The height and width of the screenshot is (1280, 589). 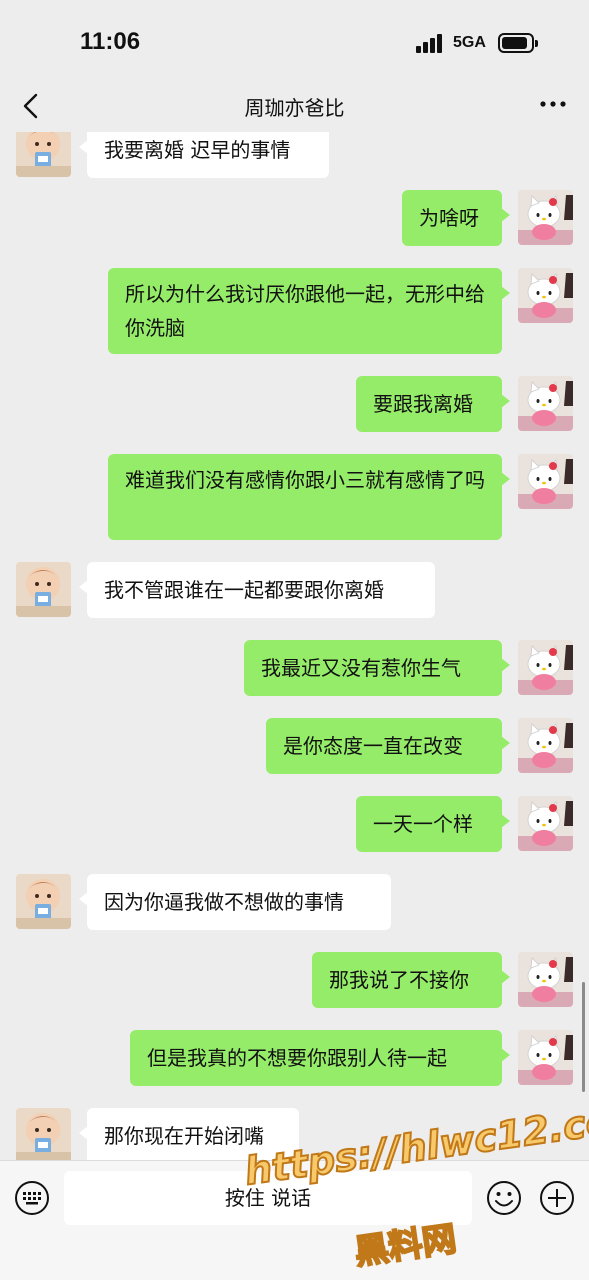 I want to click on received-message-bubble: 我要离婚 迟早的事情, so click(x=204, y=155).